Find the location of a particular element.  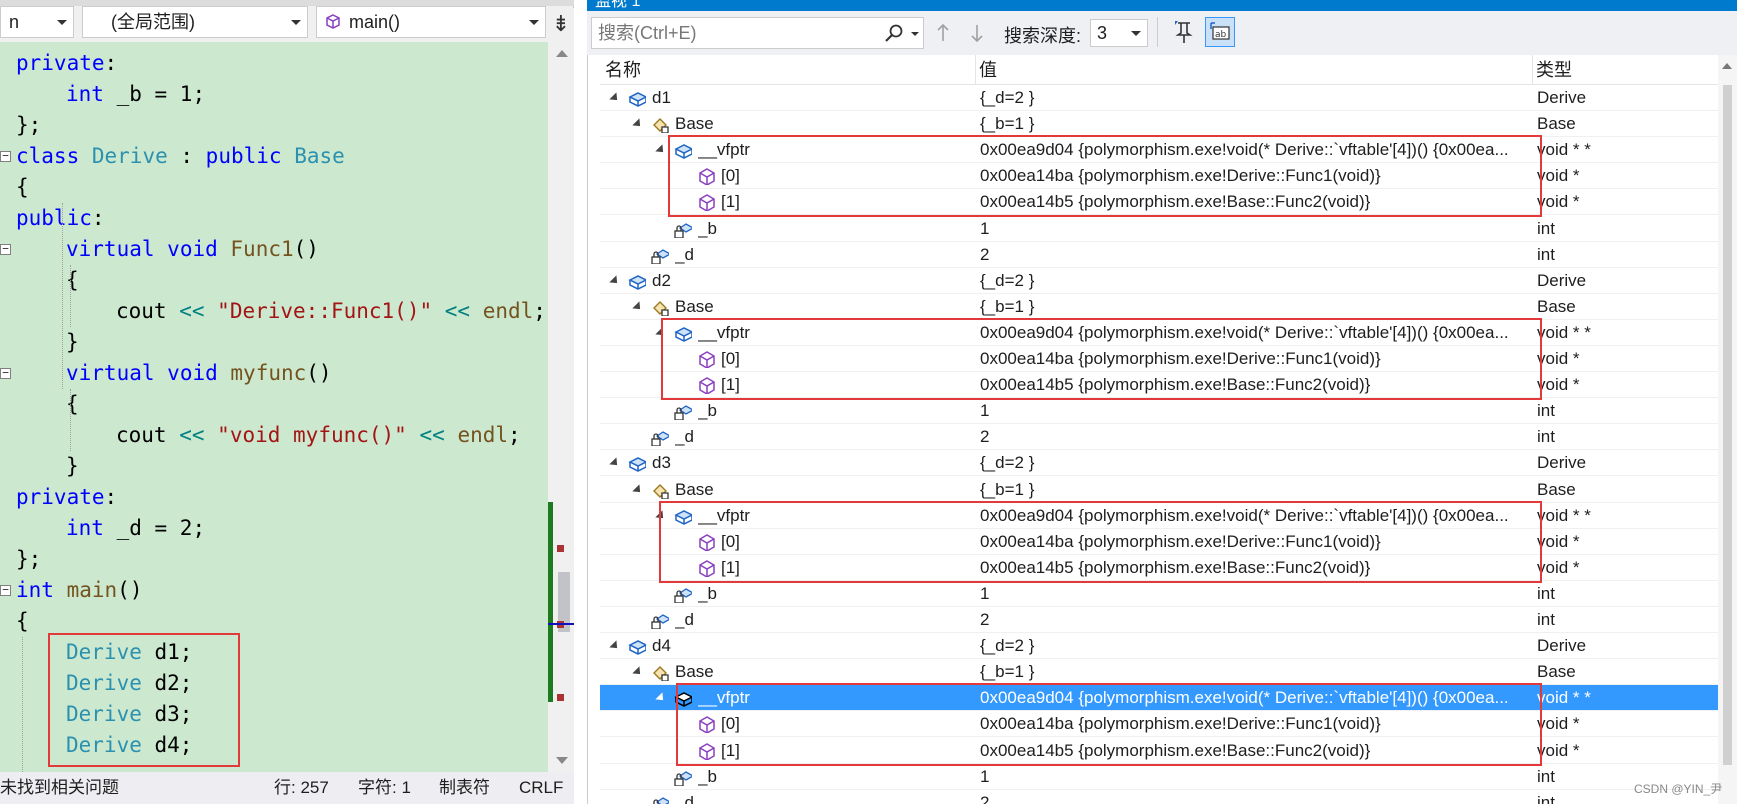

column-header-name: 名称 is located at coordinates (623, 70).